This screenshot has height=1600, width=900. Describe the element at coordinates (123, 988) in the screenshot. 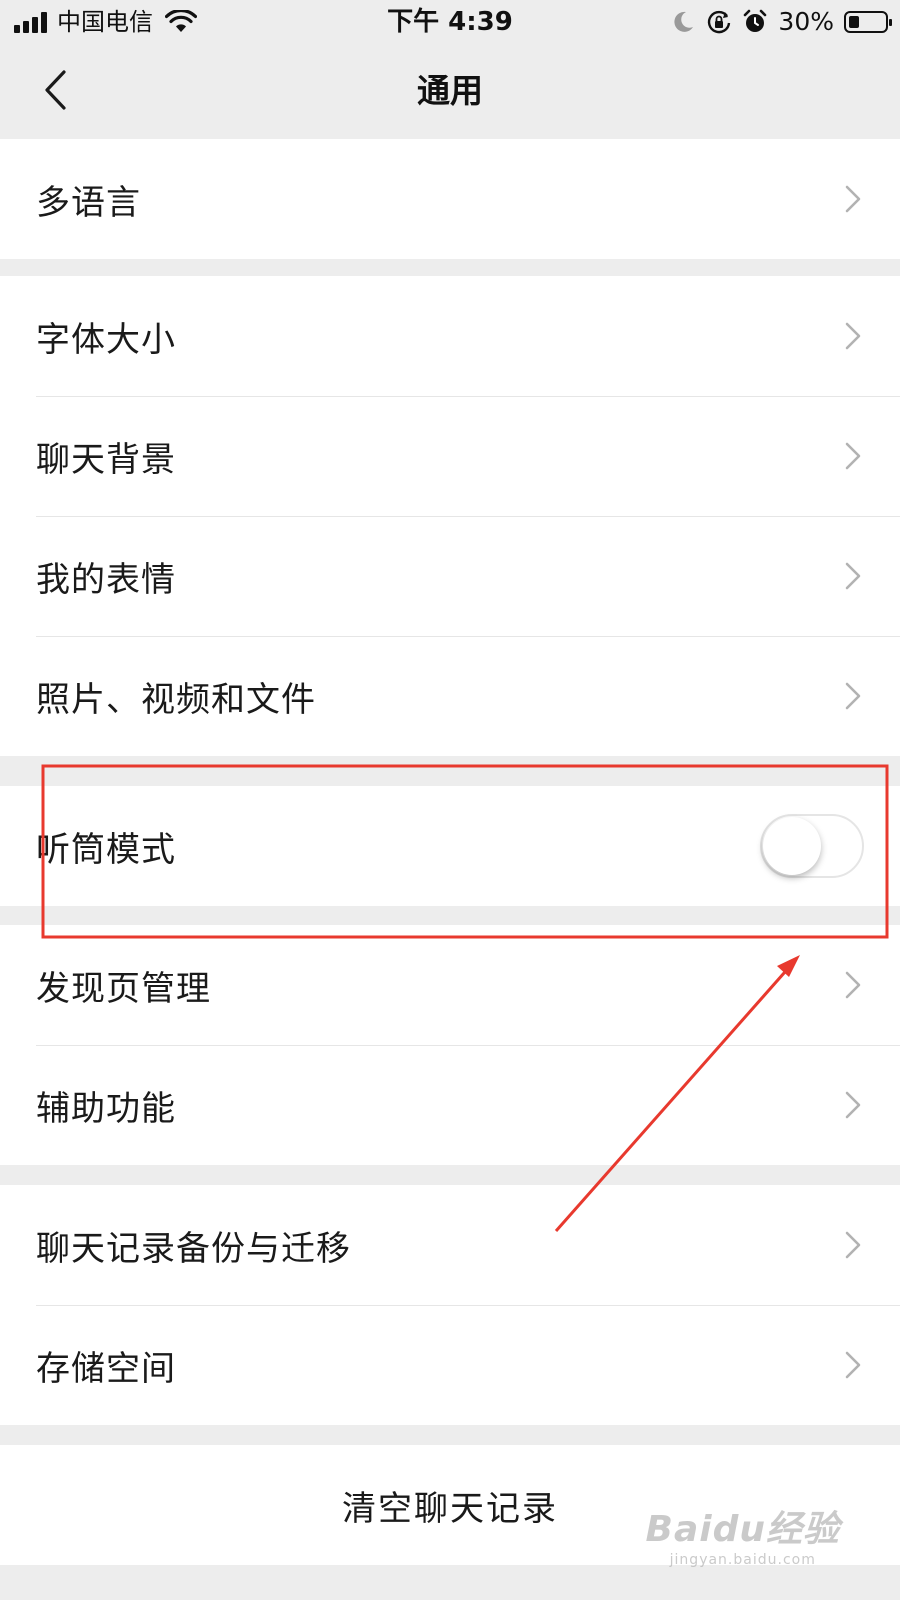

I see `row-label: 发现页管理` at that location.